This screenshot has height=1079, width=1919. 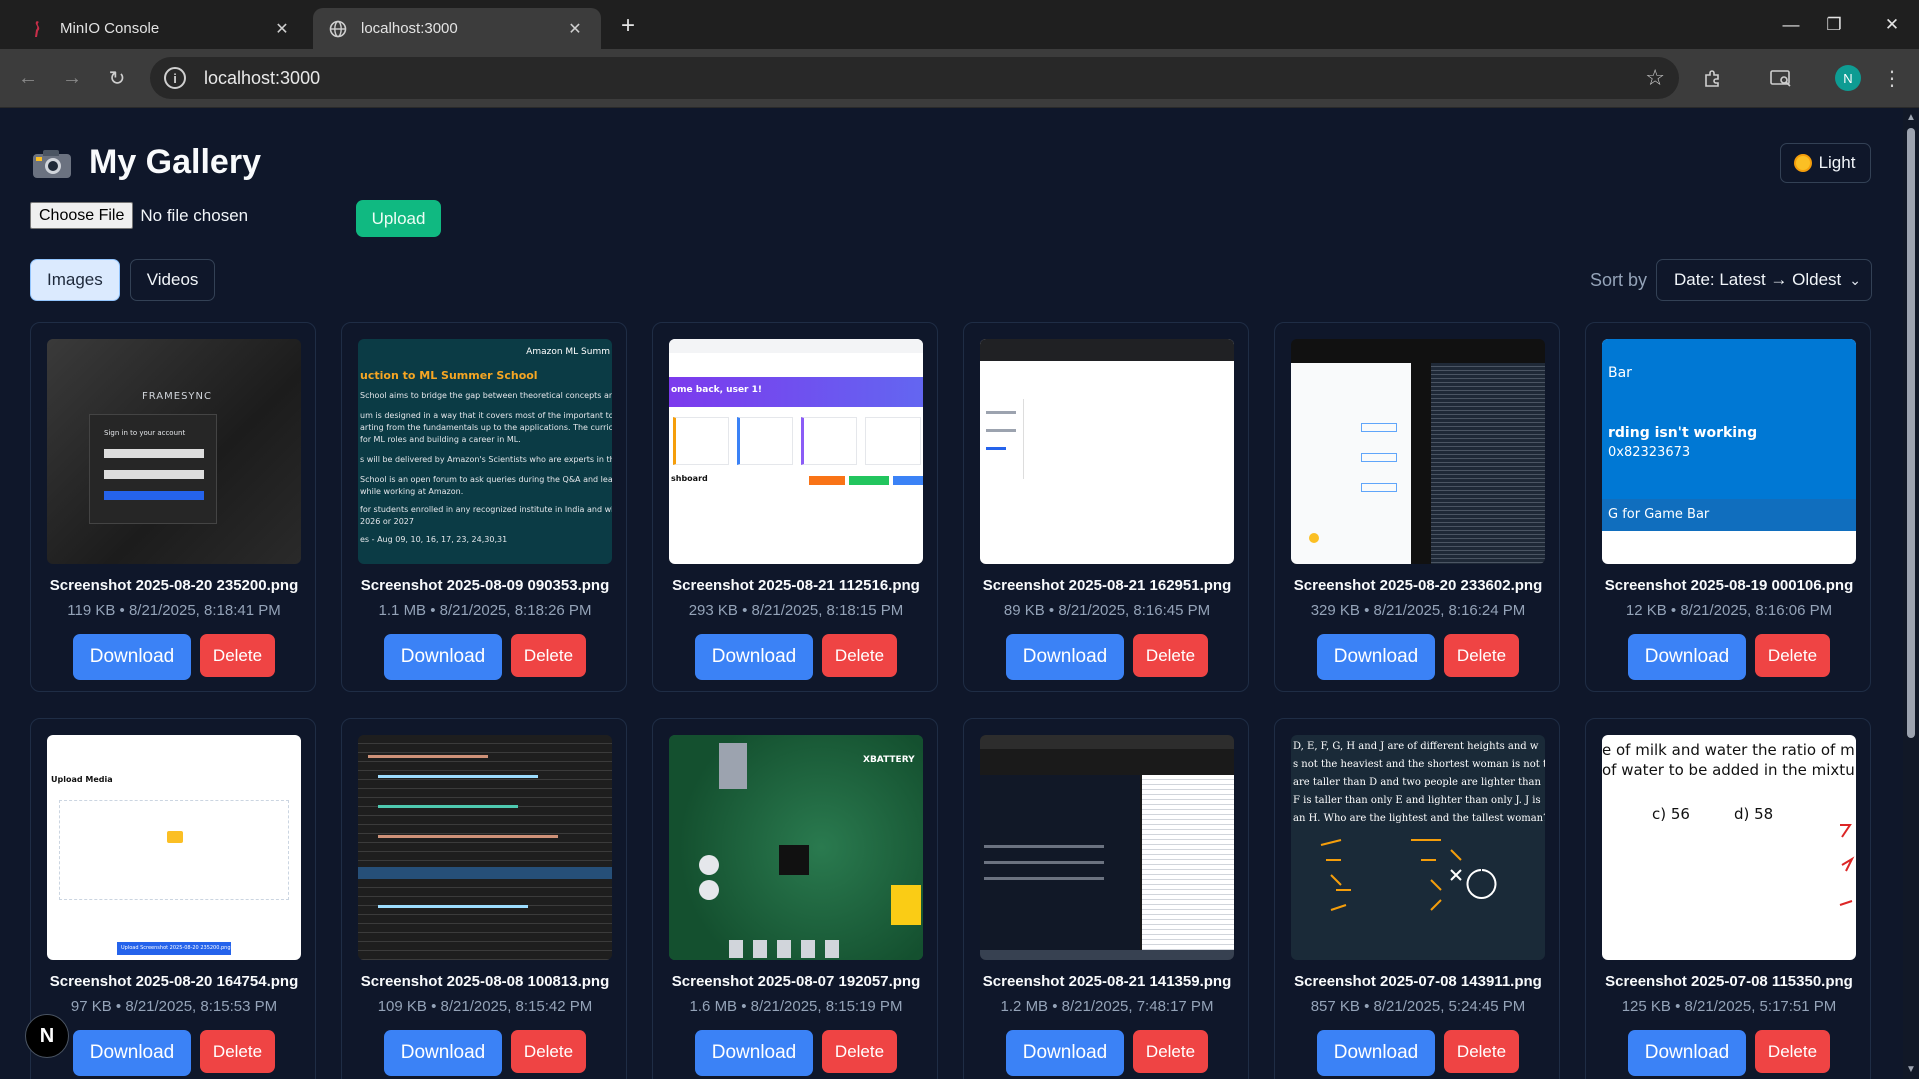 What do you see at coordinates (1418, 610) in the screenshot?
I see `image-meta: 329 KB • 8/21/2025, 8:16:24 PM` at bounding box center [1418, 610].